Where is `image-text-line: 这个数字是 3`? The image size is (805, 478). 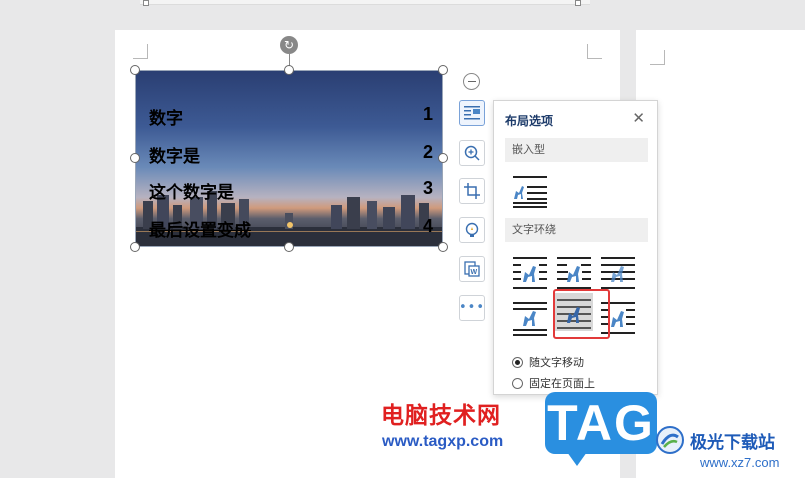 image-text-line: 这个数字是 3 is located at coordinates (291, 190).